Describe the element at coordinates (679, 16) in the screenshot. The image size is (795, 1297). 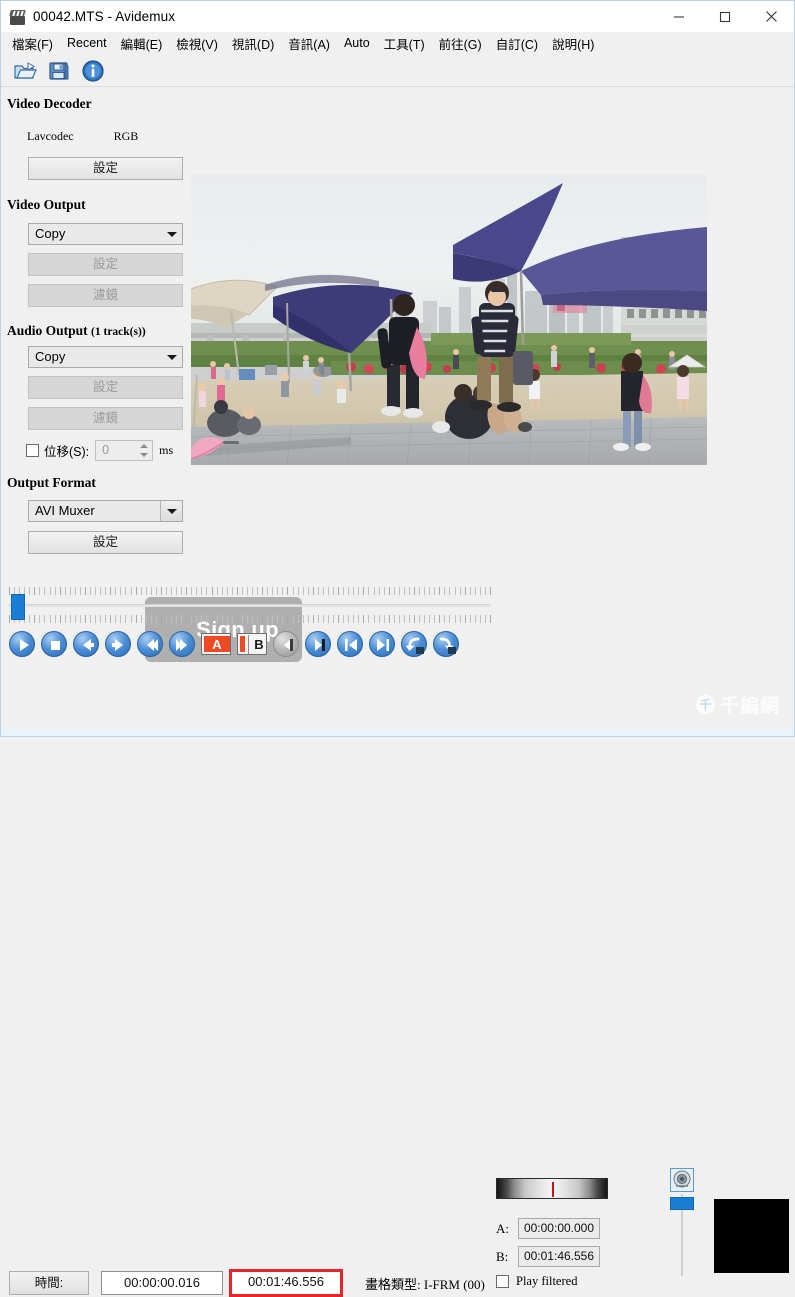
I see `minimize-button` at that location.